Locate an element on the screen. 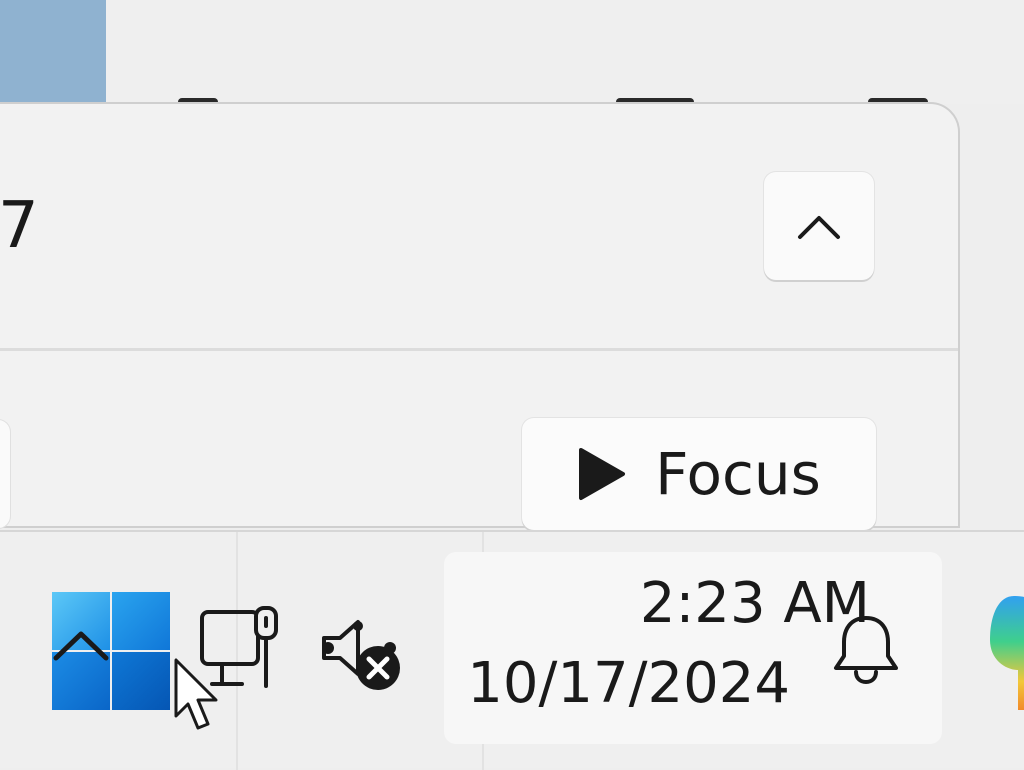  copilot-icon is located at coordinates (1004, 650).